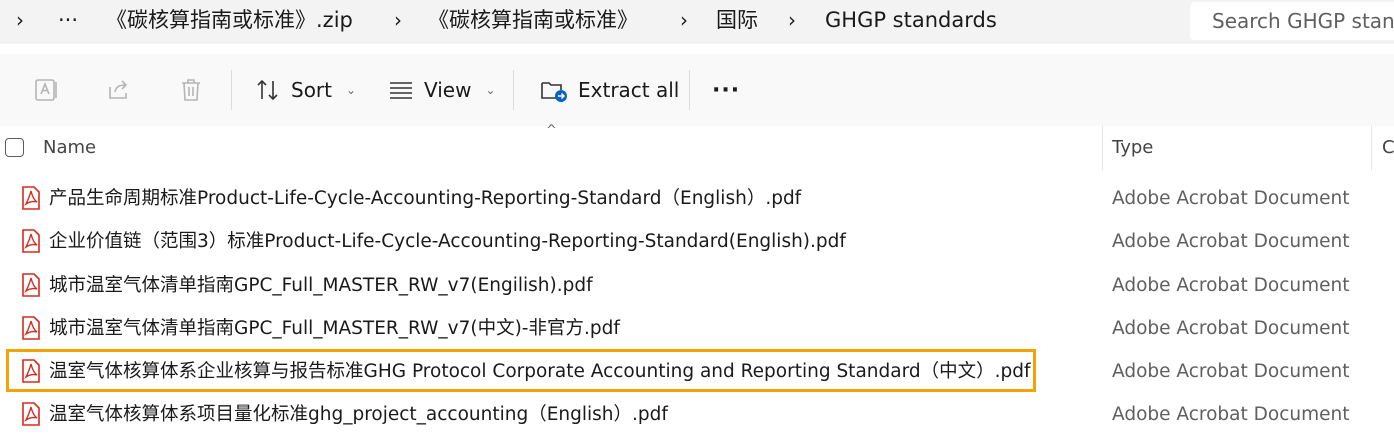 This screenshot has width=1394, height=448. What do you see at coordinates (554, 92) in the screenshot?
I see `extract-folder-icon` at bounding box center [554, 92].